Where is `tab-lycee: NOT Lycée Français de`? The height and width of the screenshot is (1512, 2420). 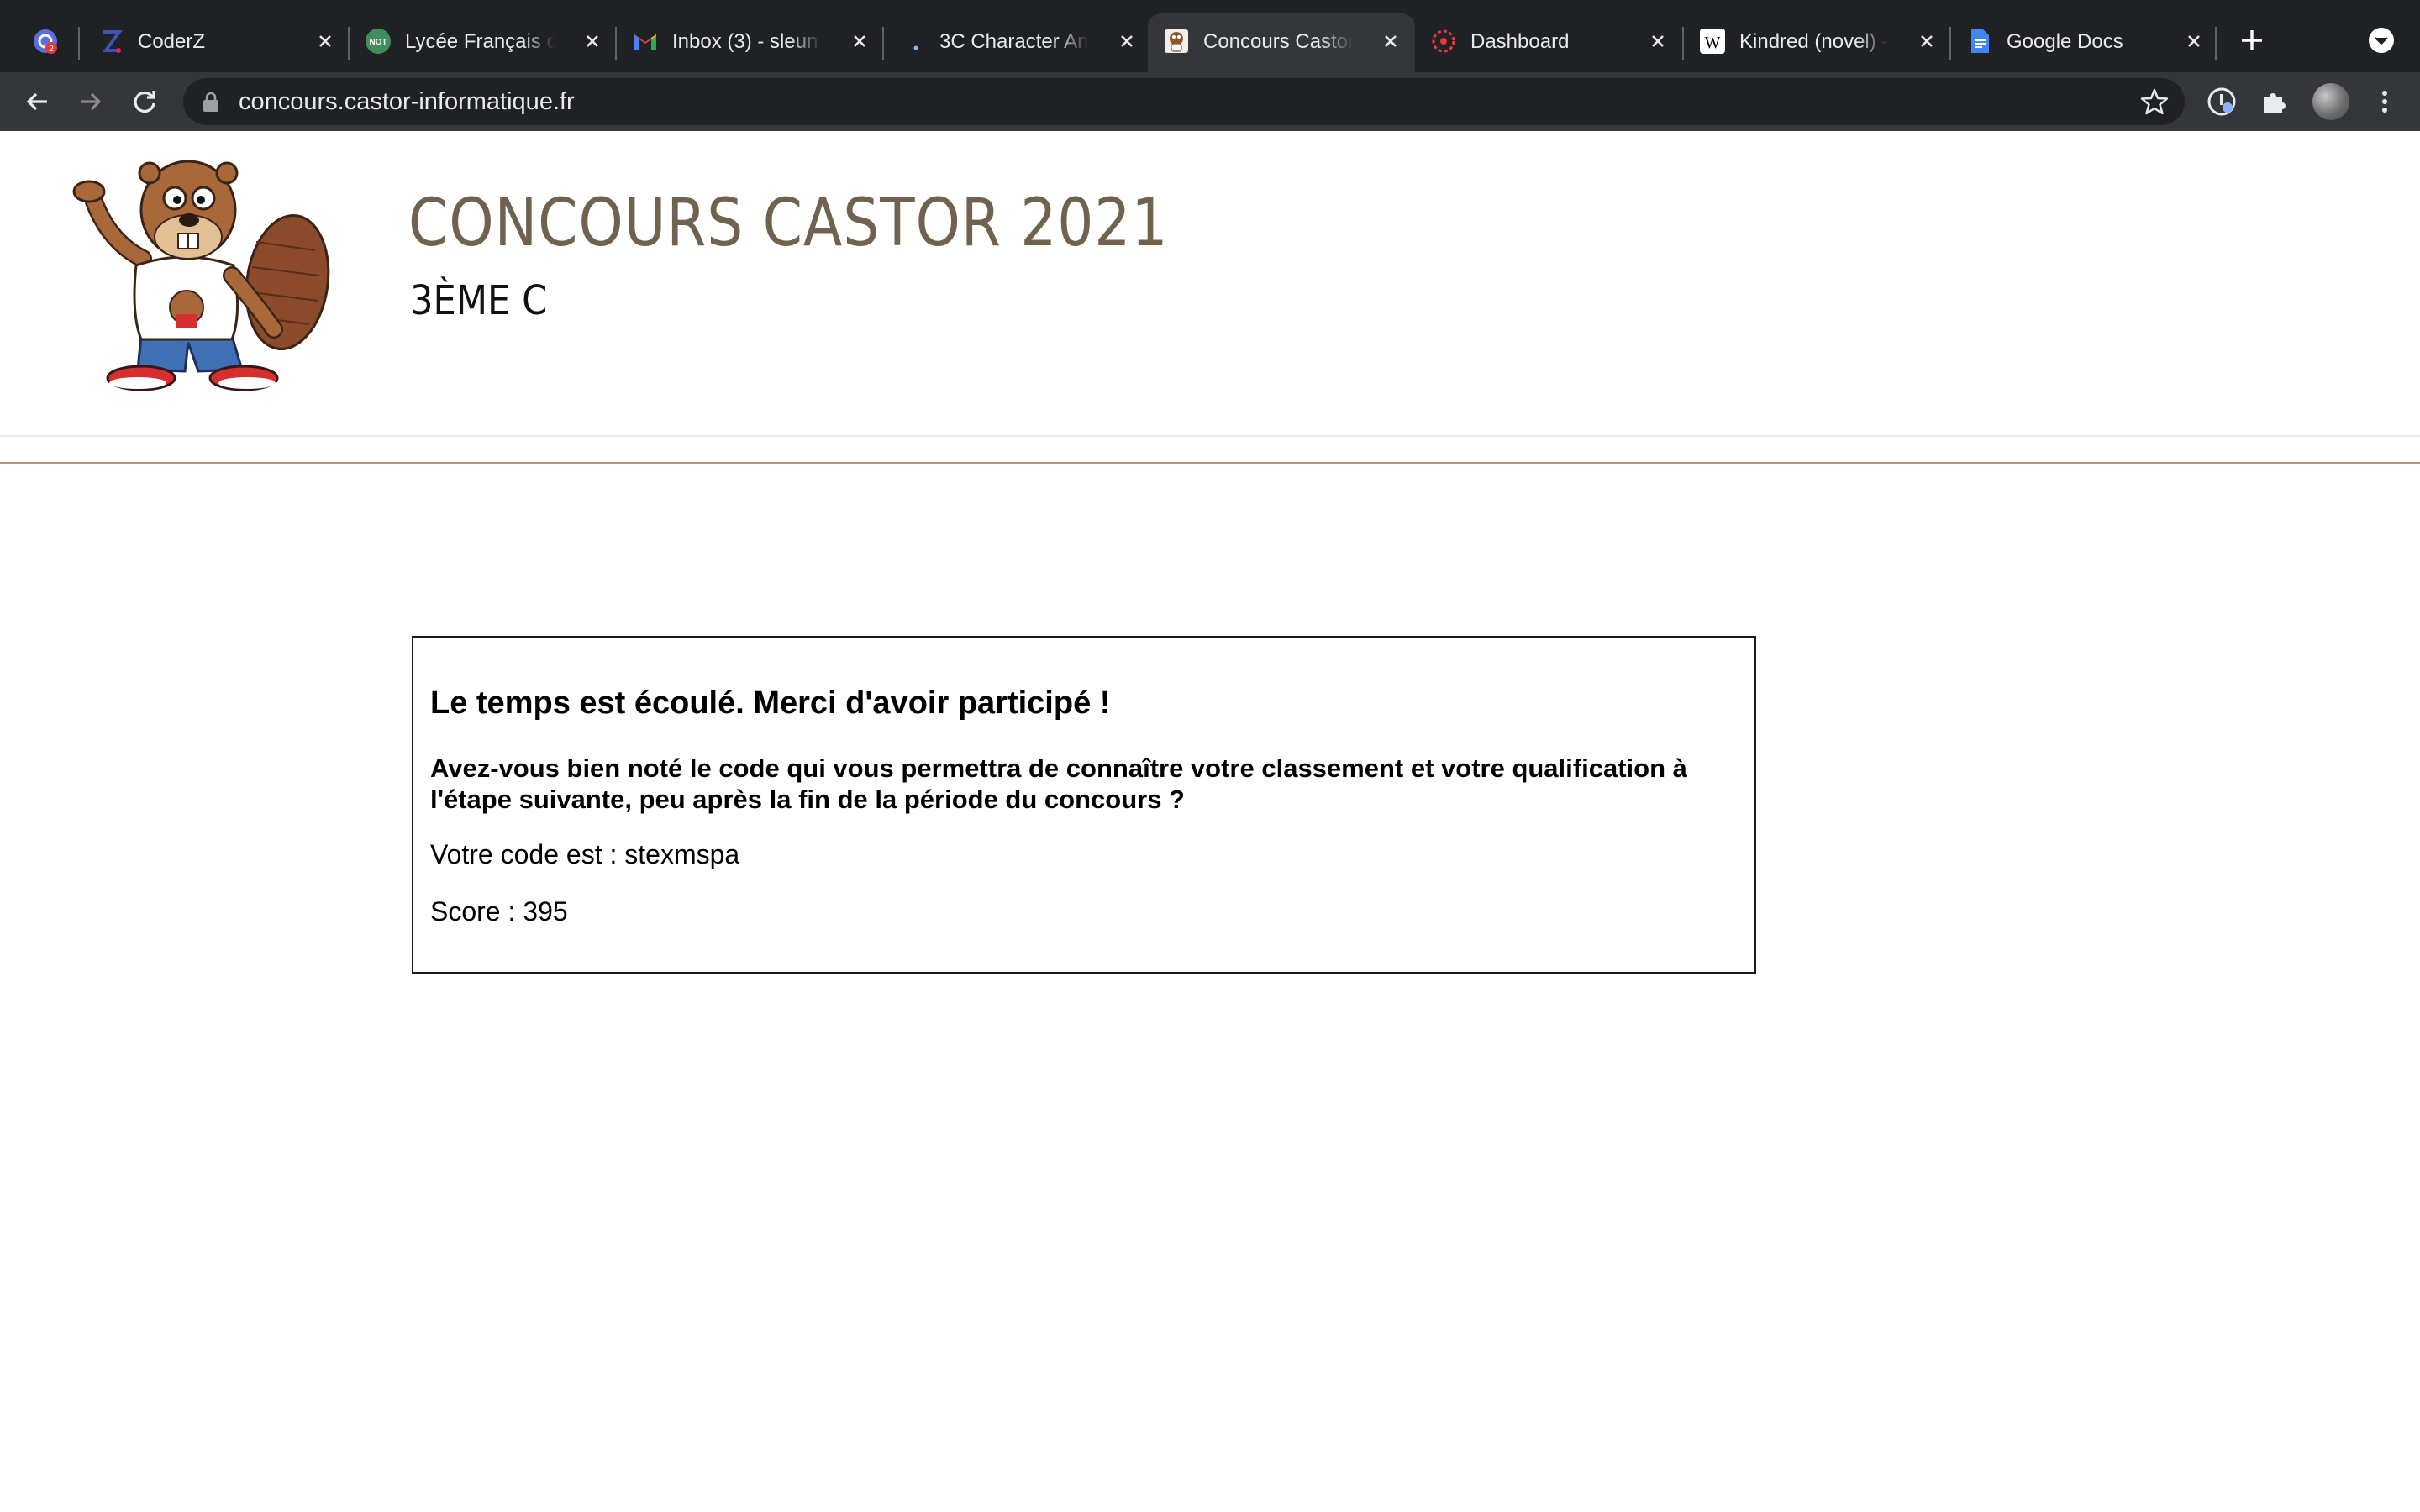
tab-lycee: NOT Lycée Français de is located at coordinates (483, 42).